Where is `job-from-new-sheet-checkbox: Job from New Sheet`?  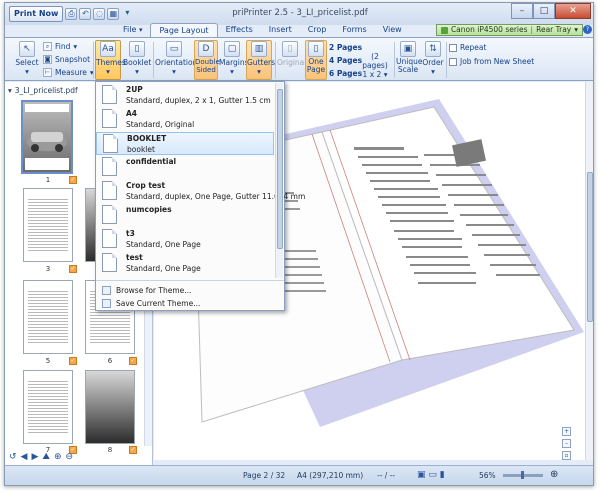
job-from-new-sheet-checkbox: Job from New Sheet is located at coordinates (491, 61).